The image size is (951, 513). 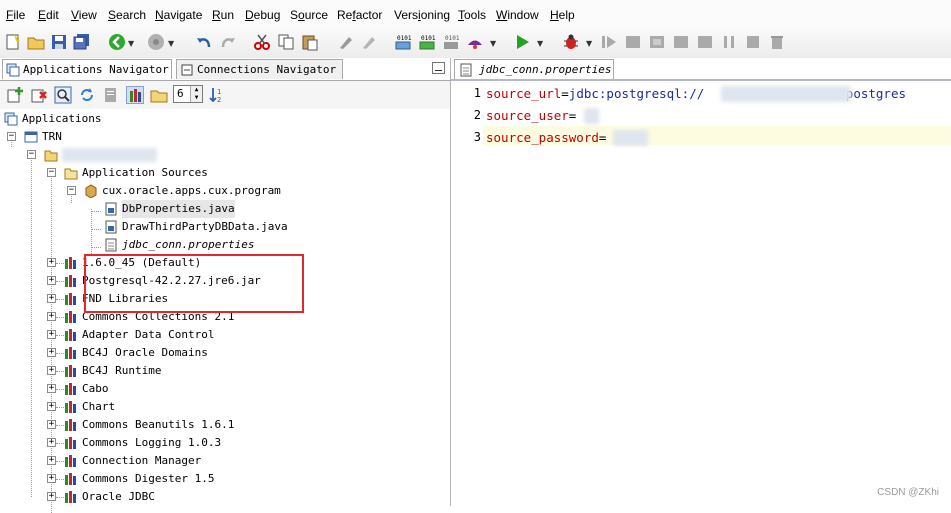 I want to click on clean-icon: 0101, so click(x=451, y=42).